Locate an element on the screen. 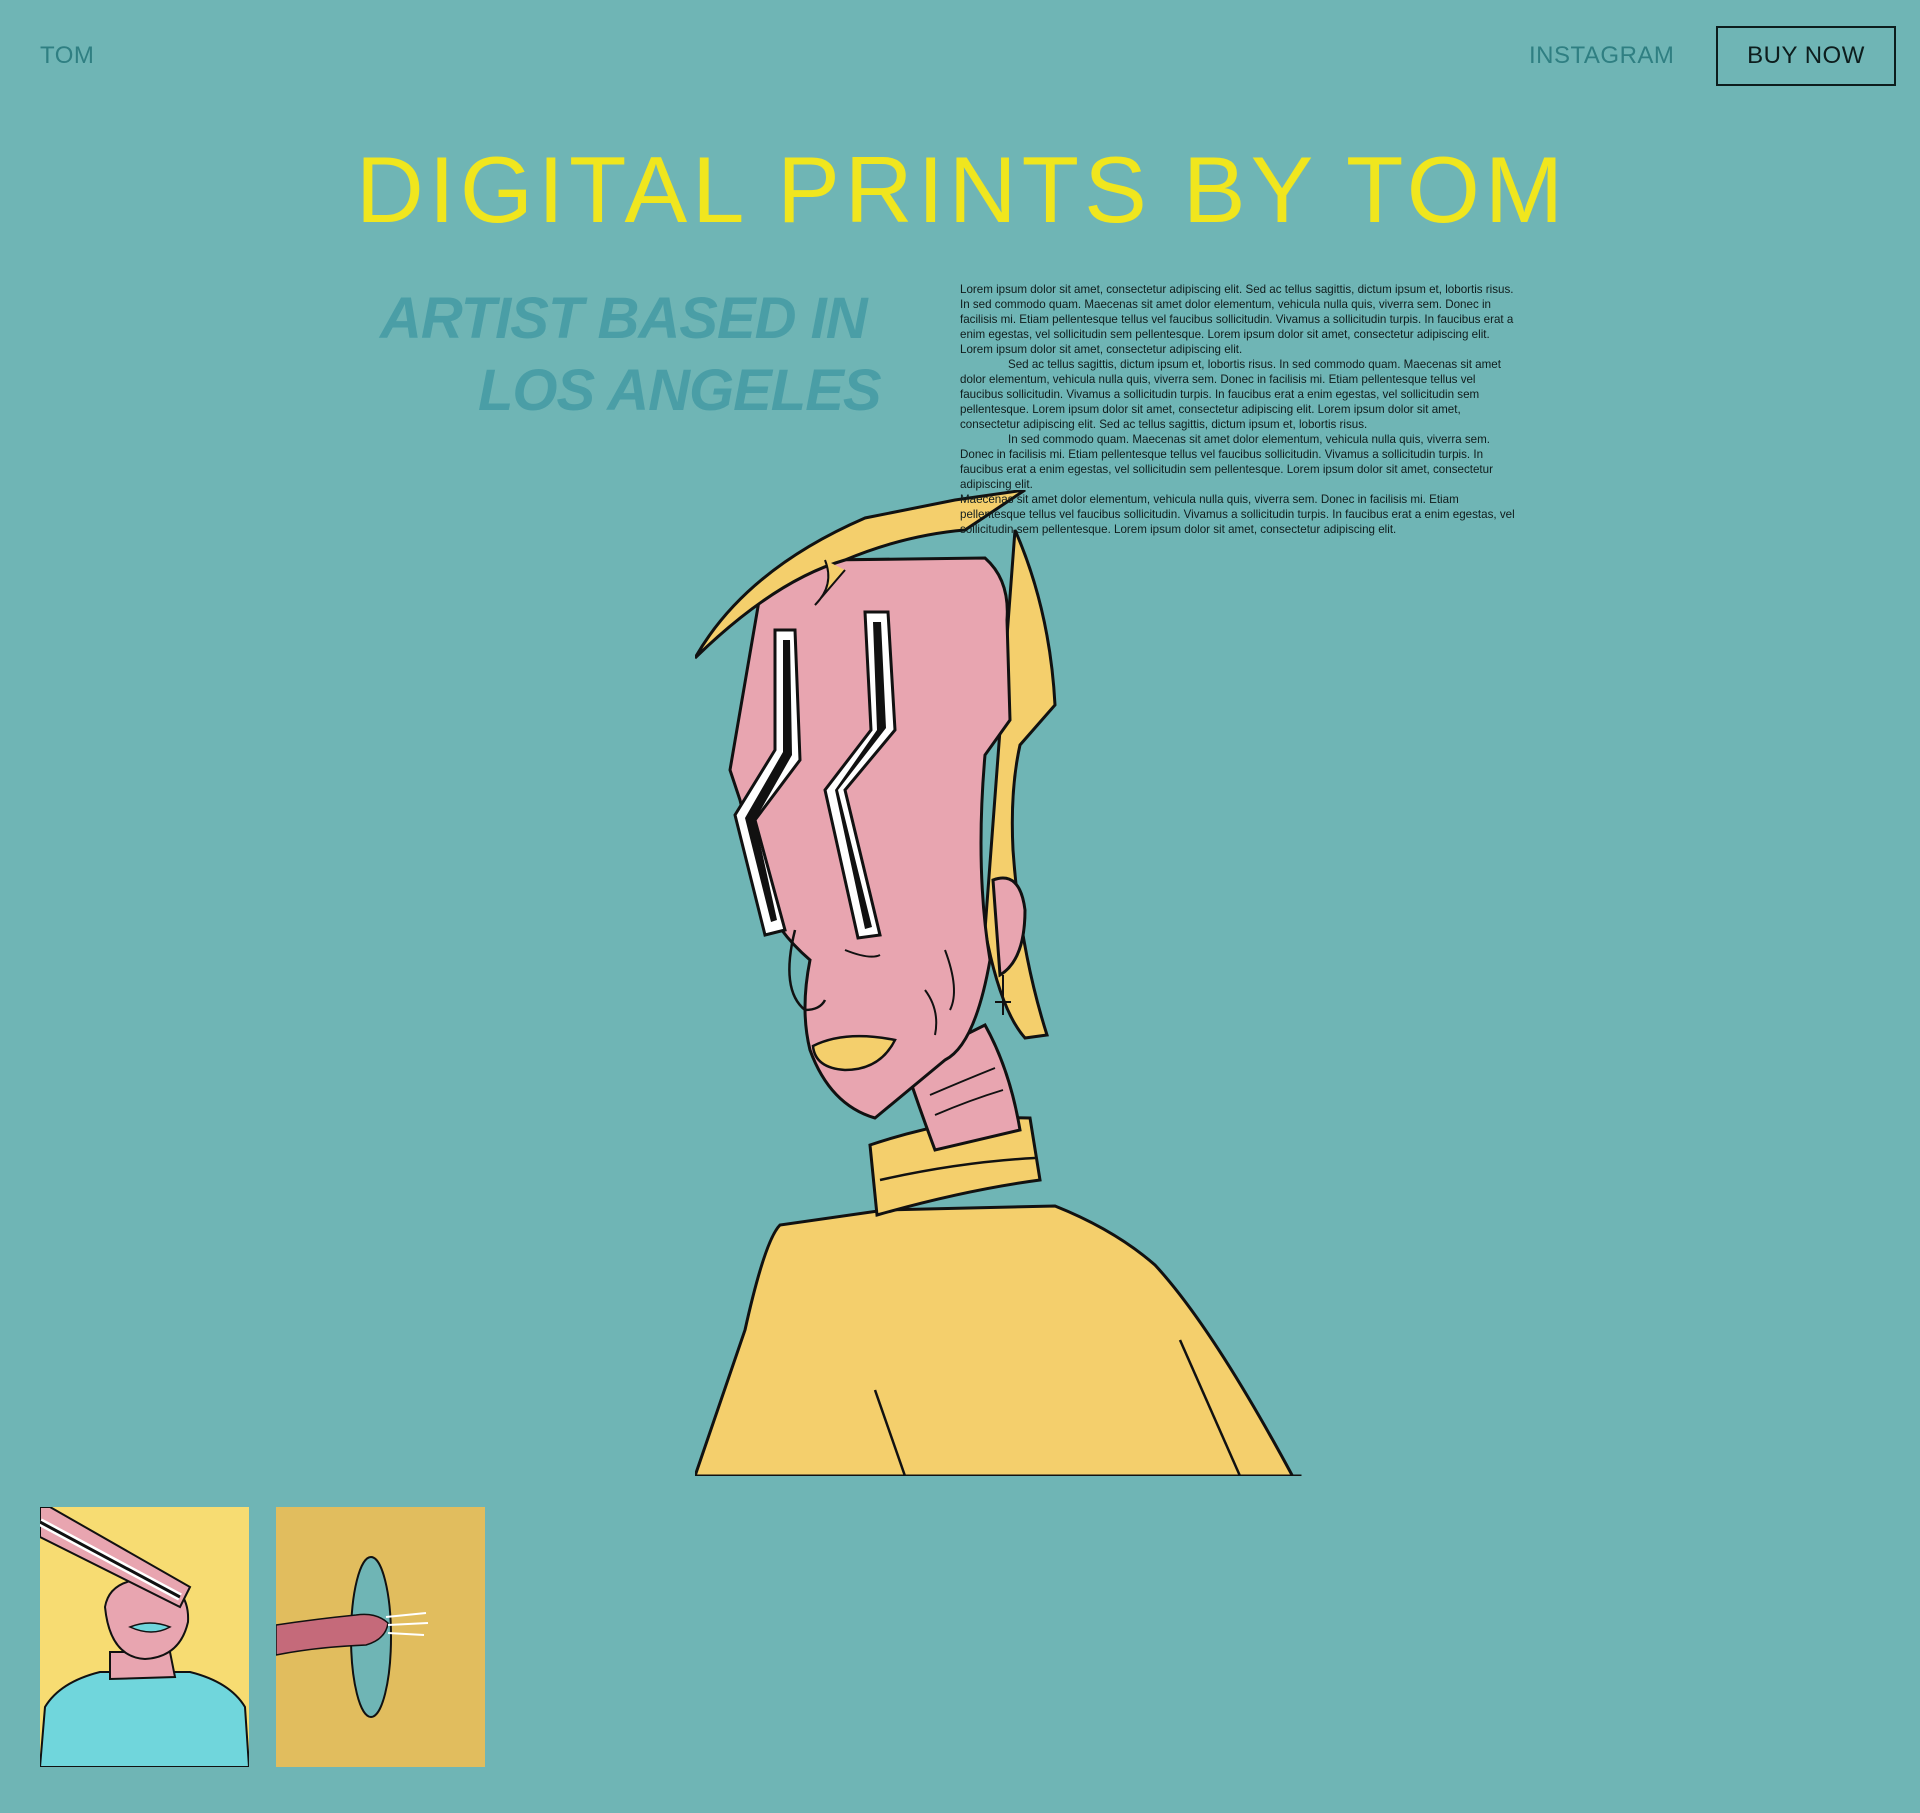 Image resolution: width=1920 pixels, height=1813 pixels. nav-instagram-link: INSTAGRAM is located at coordinates (1601, 56).